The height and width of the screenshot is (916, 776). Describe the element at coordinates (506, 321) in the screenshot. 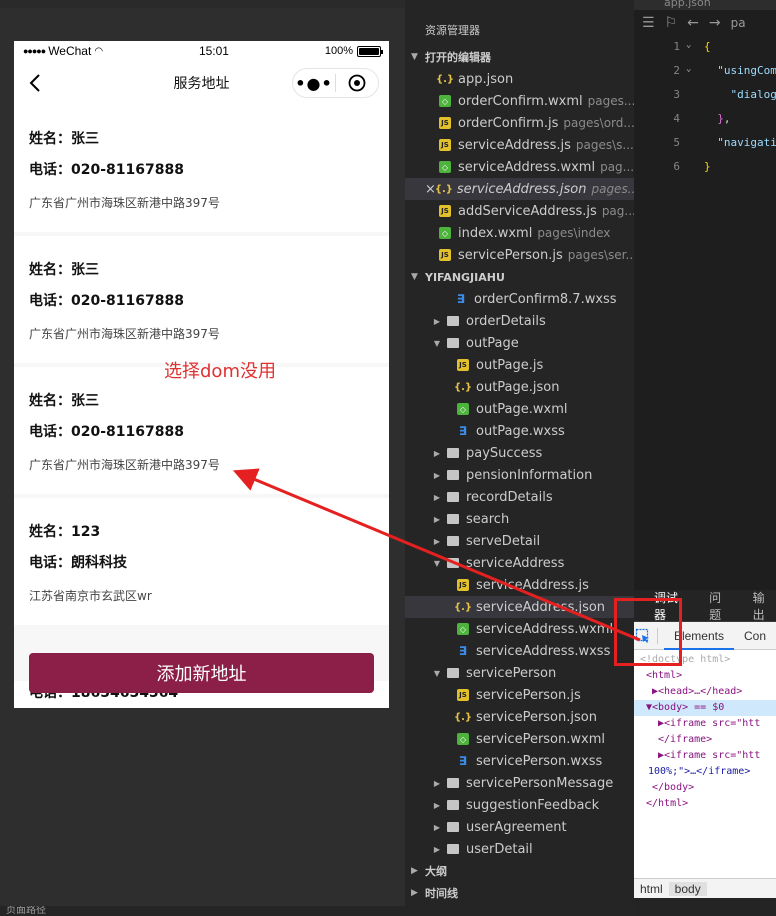

I see `item-name: orderDetails` at that location.